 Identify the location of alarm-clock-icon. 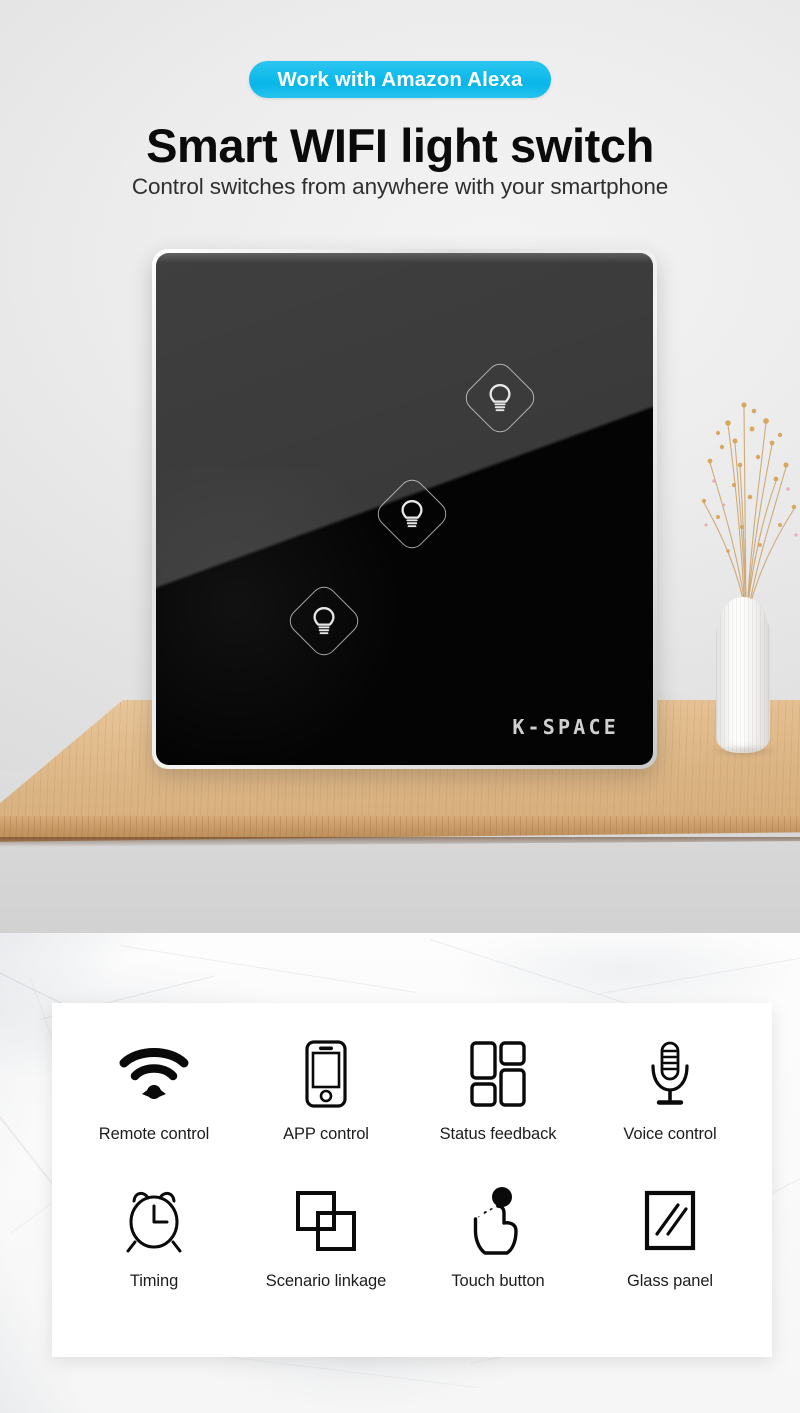
(154, 1221).